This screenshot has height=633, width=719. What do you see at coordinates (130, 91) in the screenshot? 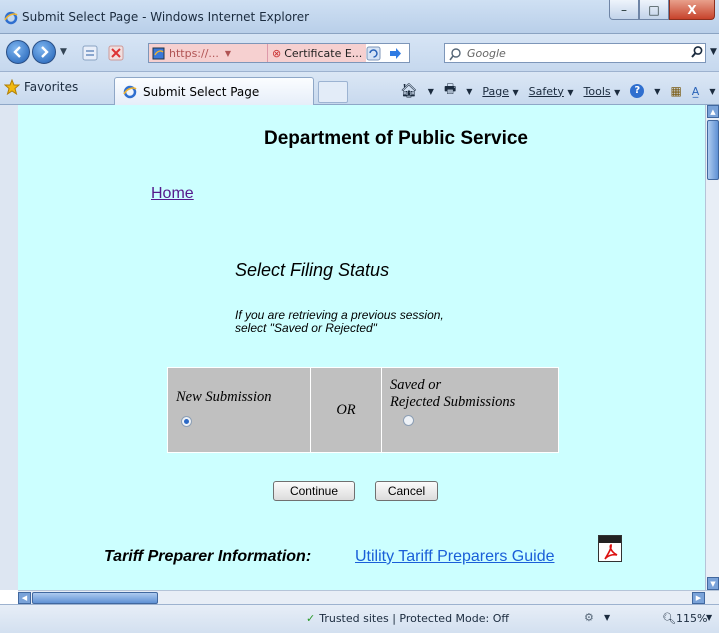
I see `ie-tab-icon` at bounding box center [130, 91].